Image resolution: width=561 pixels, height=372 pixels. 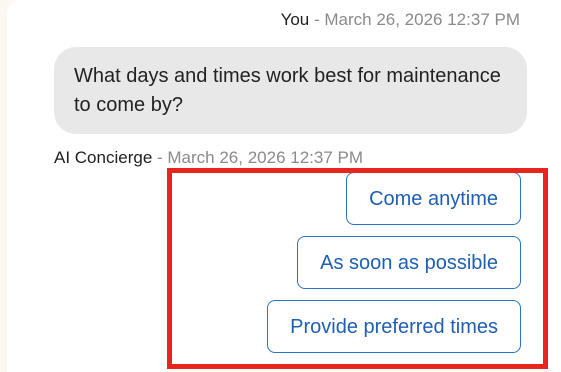 What do you see at coordinates (422, 19) in the screenshot?
I see `user-message-timestamp: March 26, 2026 12:37 PM` at bounding box center [422, 19].